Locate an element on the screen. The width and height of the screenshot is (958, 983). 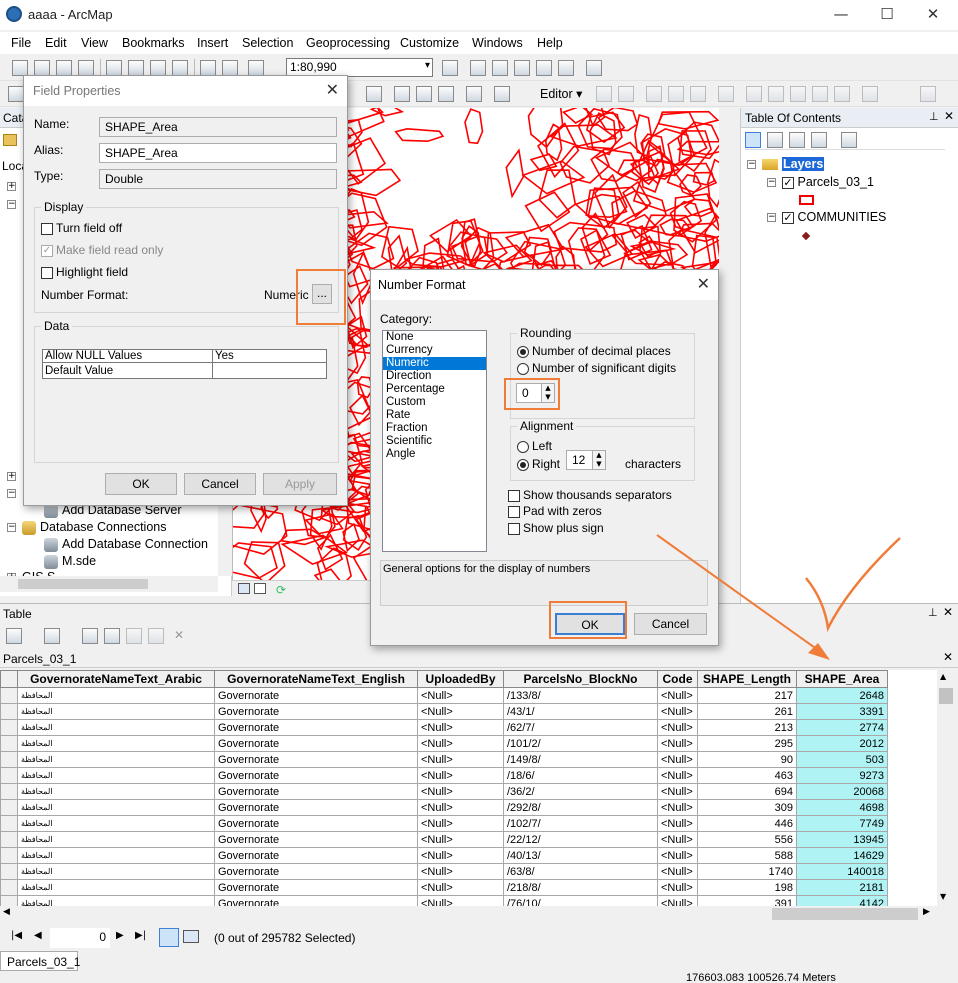
refresh-icon: ⟳ is located at coordinates (282, 590).